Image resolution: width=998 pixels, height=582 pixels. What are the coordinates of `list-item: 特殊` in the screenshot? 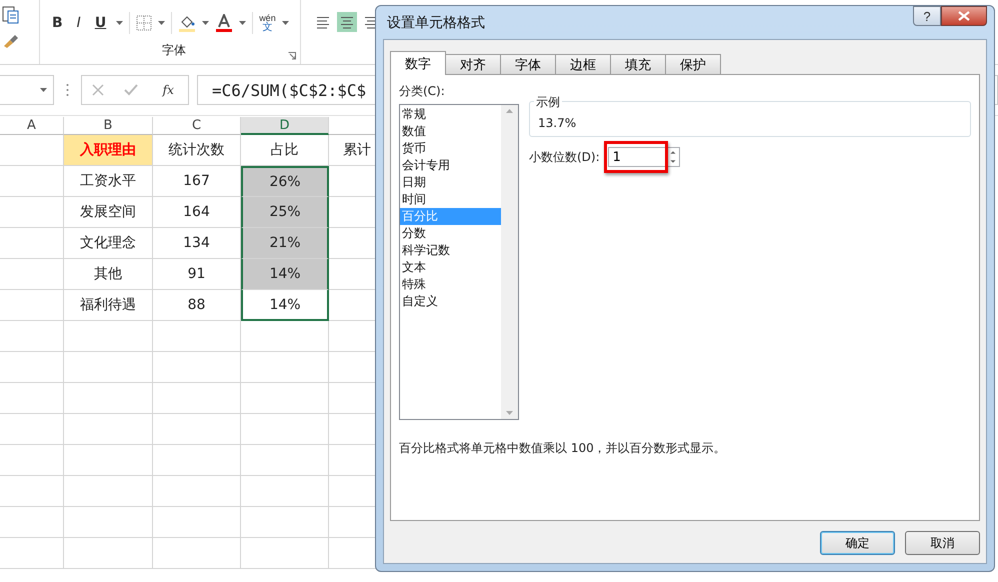 It's located at (450, 284).